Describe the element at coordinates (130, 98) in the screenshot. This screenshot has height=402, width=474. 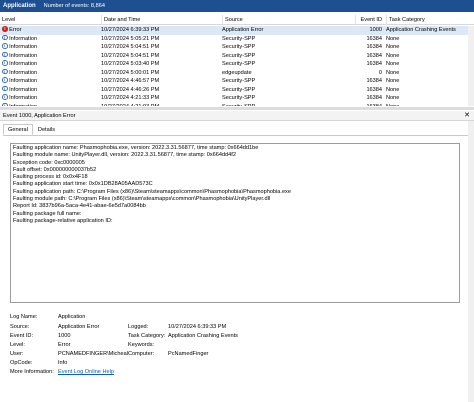
I see `event-date-cell: 10/27/2024 4:21:33 PM` at that location.